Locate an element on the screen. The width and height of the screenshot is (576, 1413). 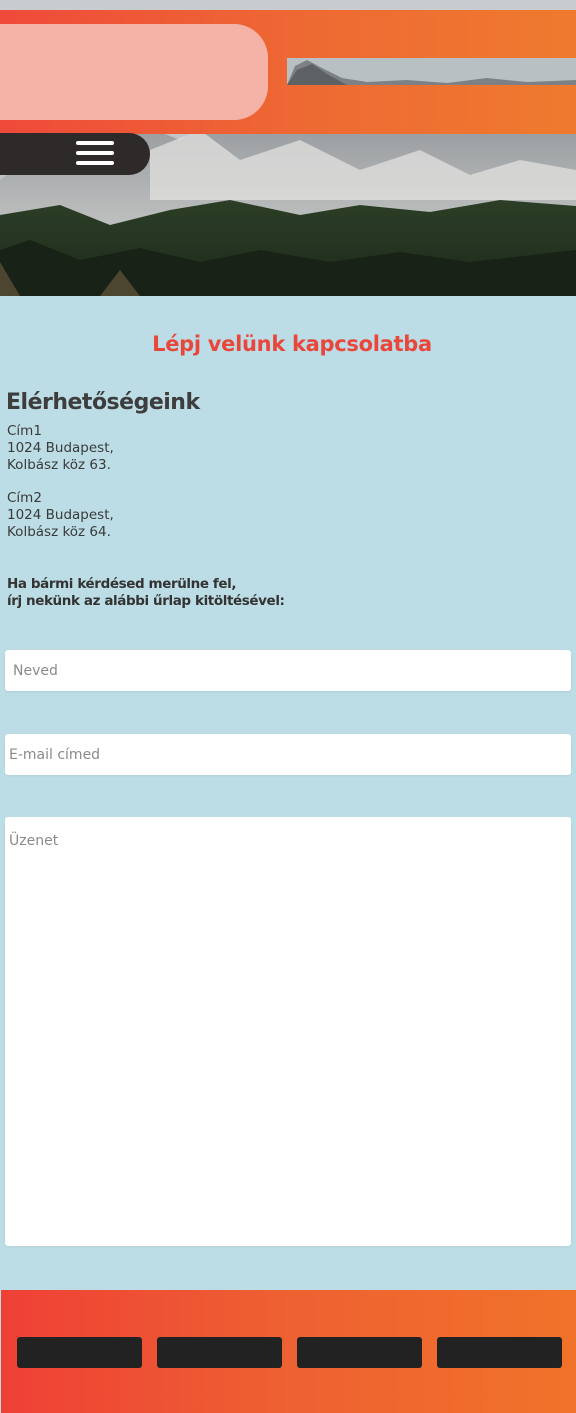
logo-placeholder is located at coordinates (134, 72).